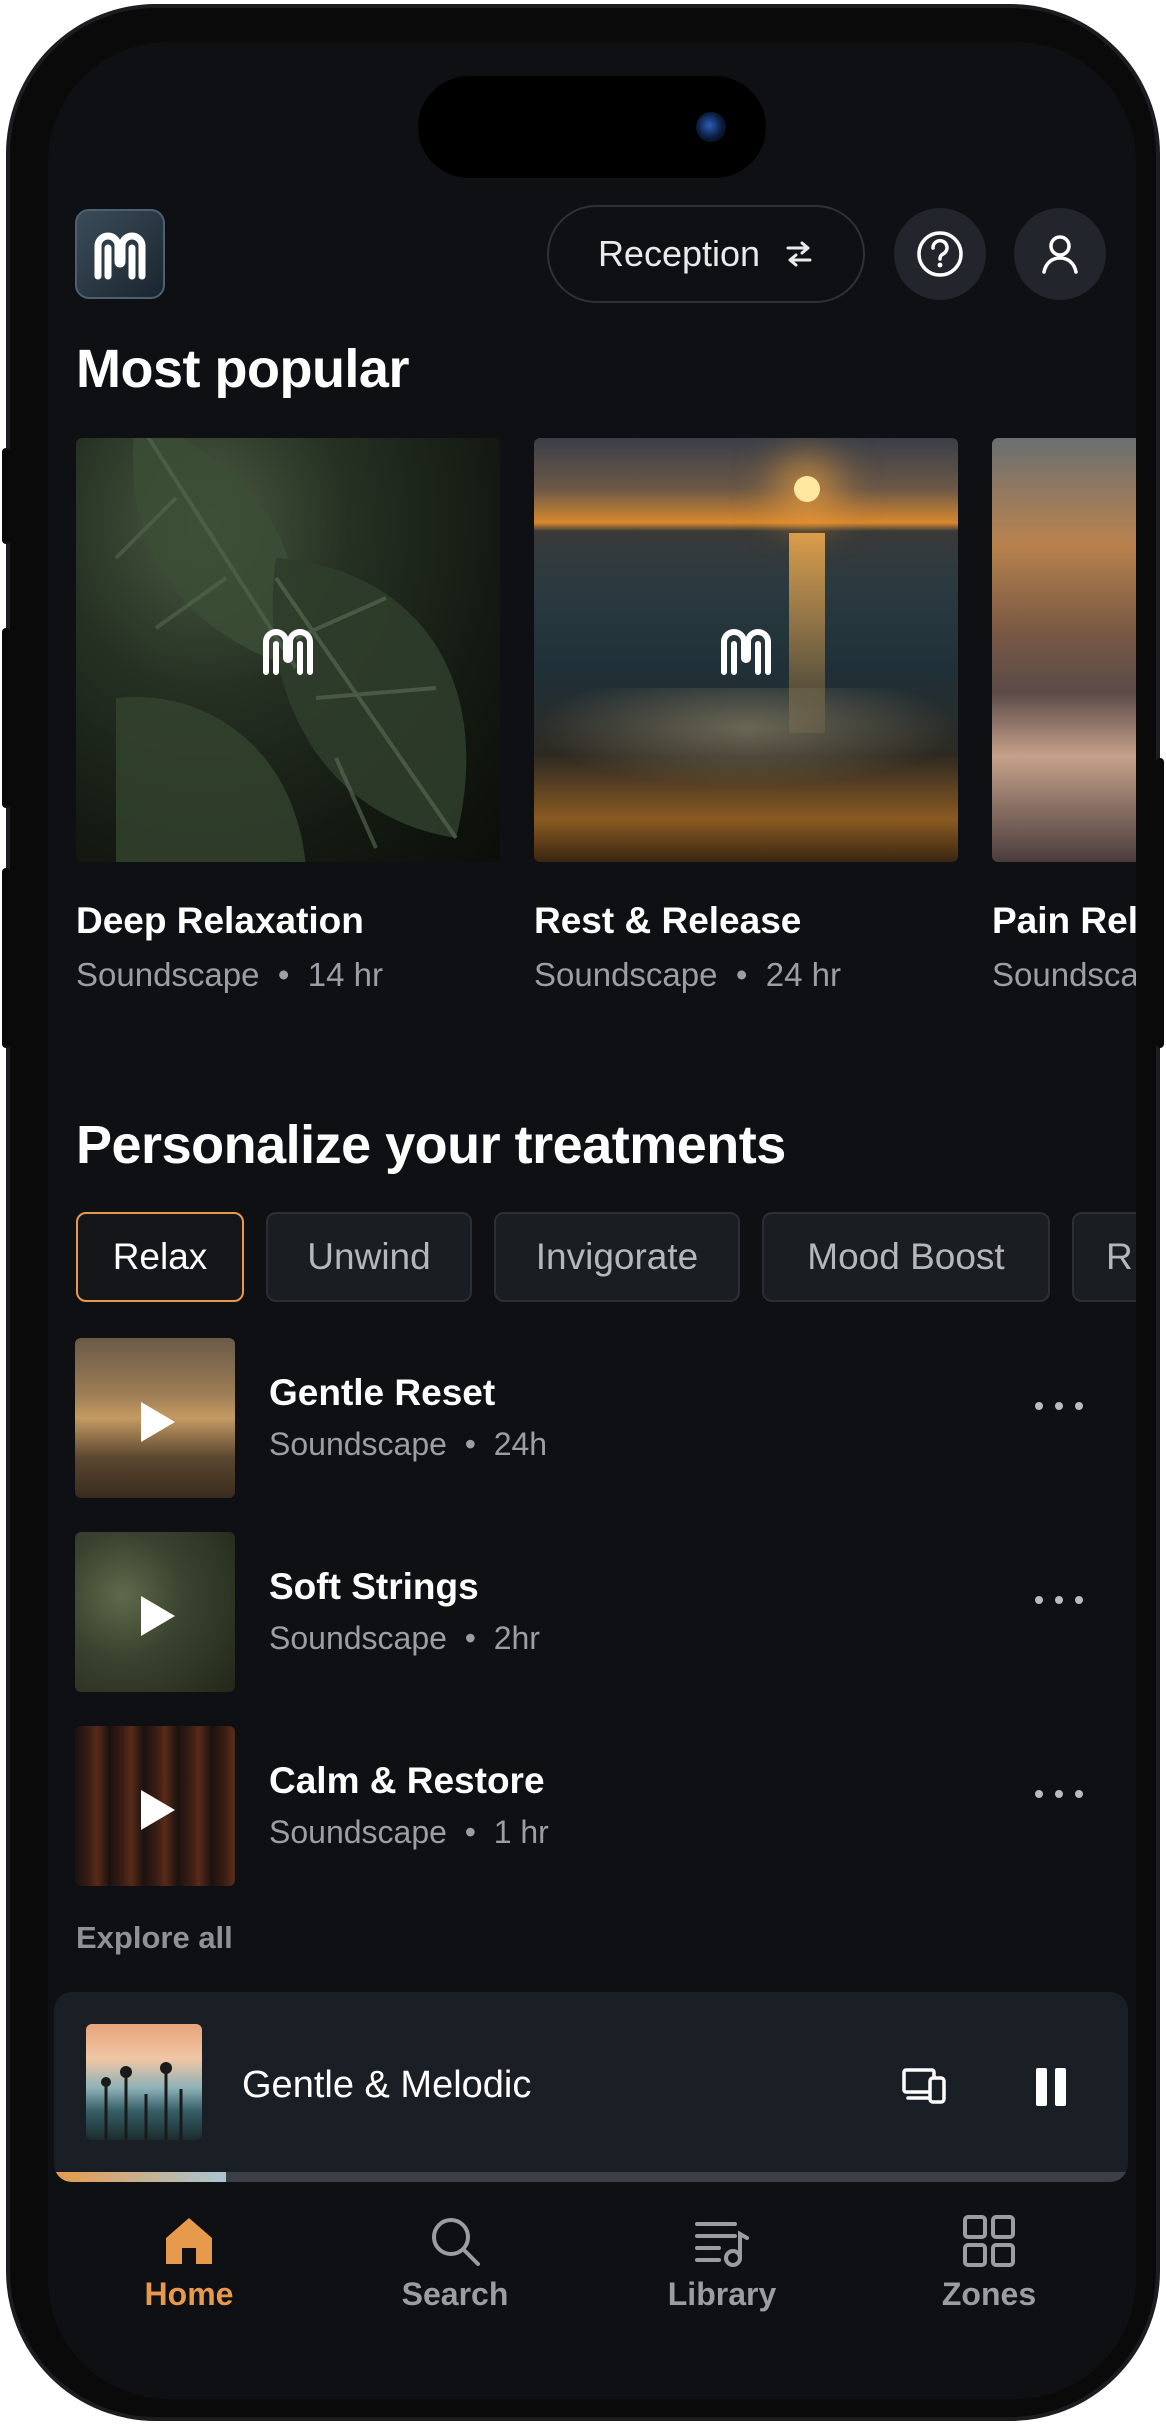 Image resolution: width=1166 pixels, height=2425 pixels. I want to click on track-row-calm-restore: Calm & Restore Soundscape • 1 hr, so click(595, 1806).